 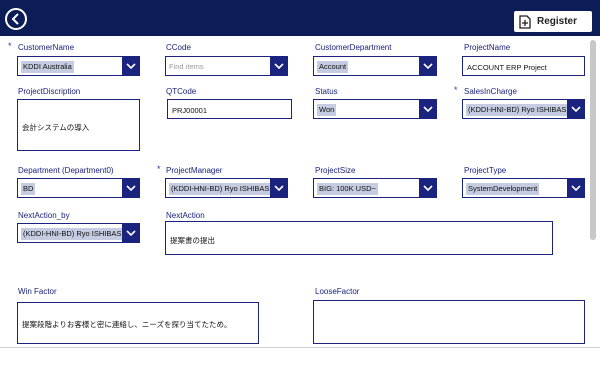 I want to click on divider, so click(x=300, y=347).